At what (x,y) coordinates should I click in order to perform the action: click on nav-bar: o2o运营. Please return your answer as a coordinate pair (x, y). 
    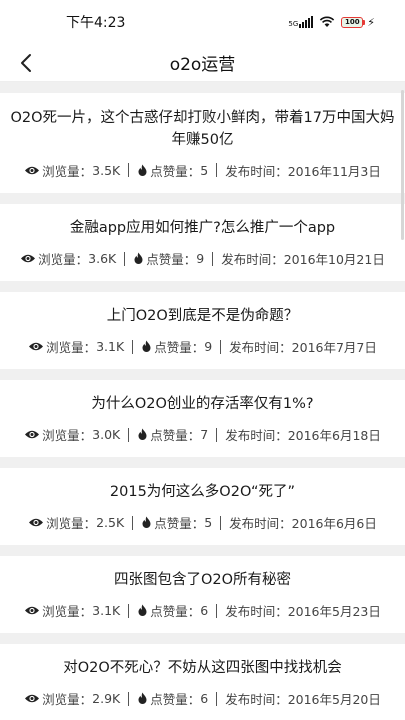
    Looking at the image, I should click on (202, 63).